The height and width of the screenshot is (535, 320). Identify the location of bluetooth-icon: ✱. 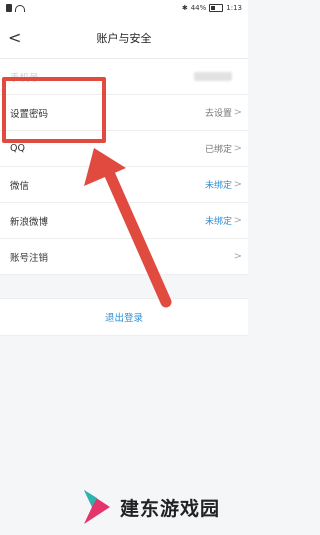
(184, 8).